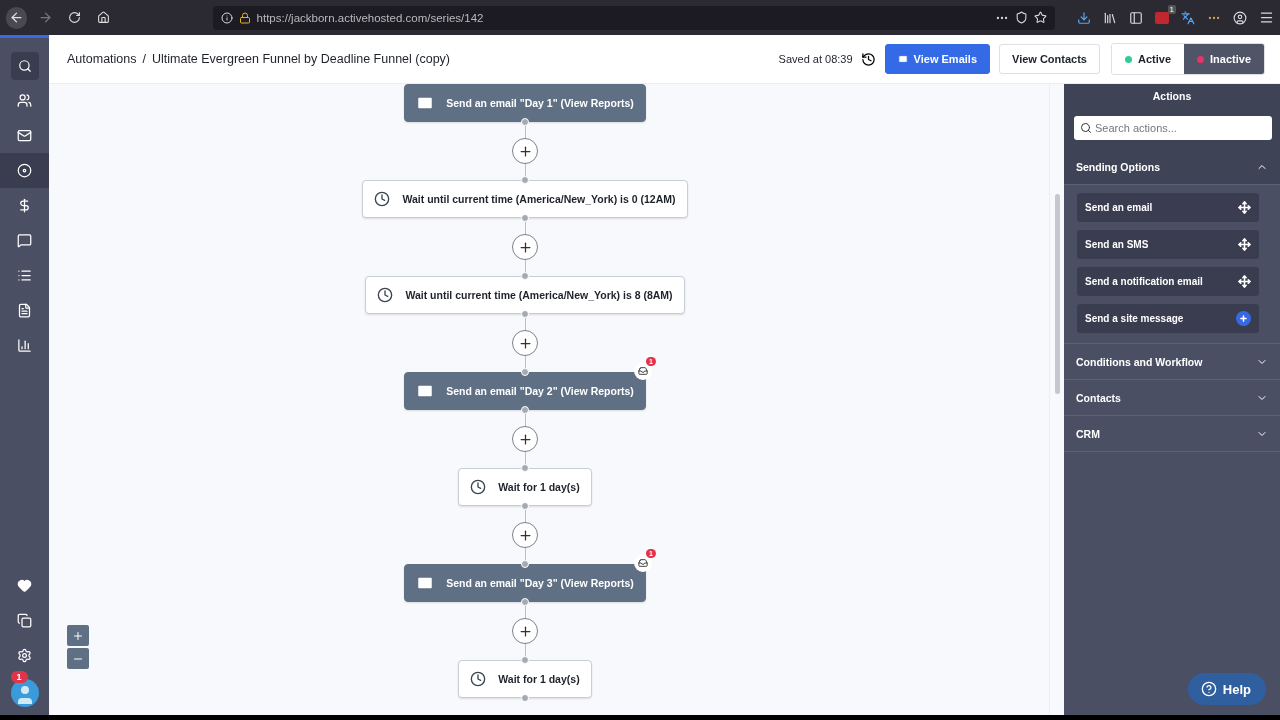 The height and width of the screenshot is (720, 1280). Describe the element at coordinates (244, 17) in the screenshot. I see `lock-icon` at that location.